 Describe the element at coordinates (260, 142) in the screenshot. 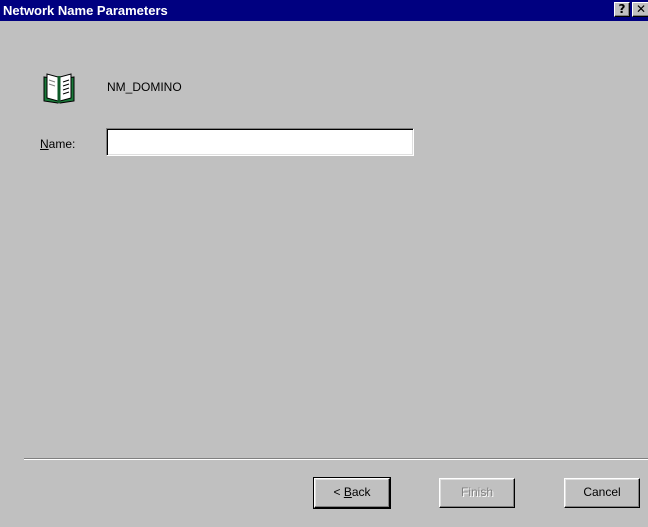

I see `name-input` at that location.